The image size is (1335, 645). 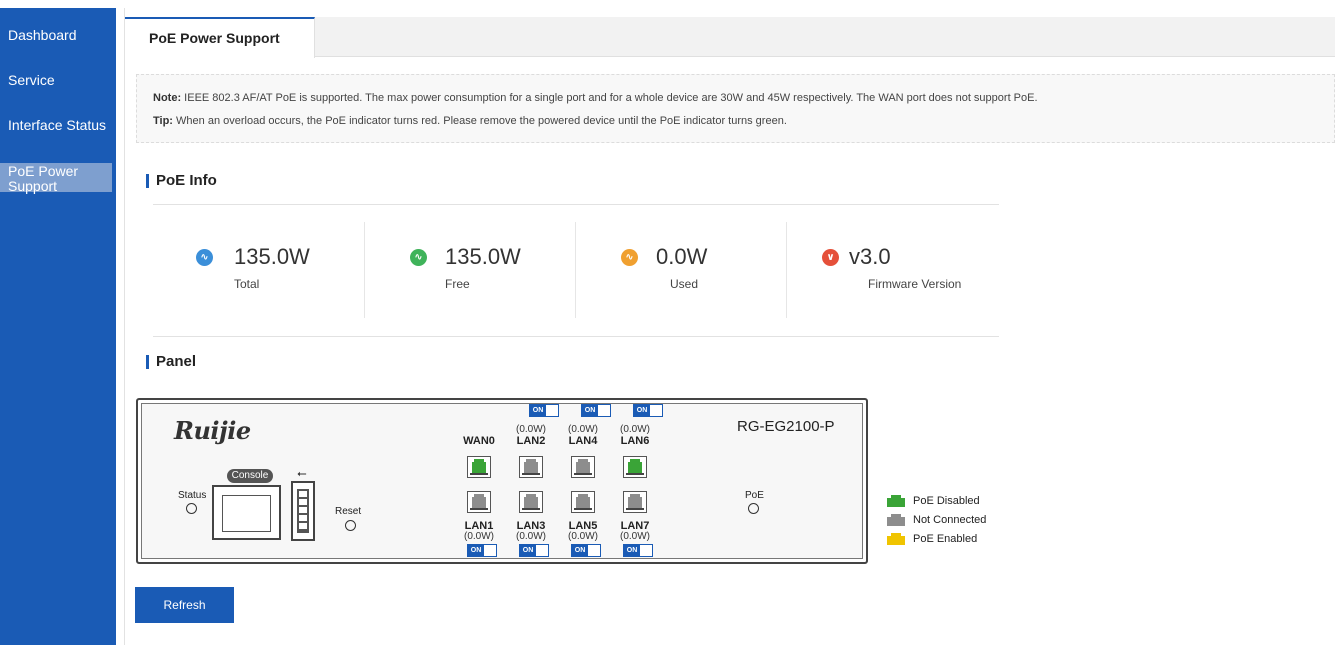 I want to click on port-lan1, so click(x=479, y=502).